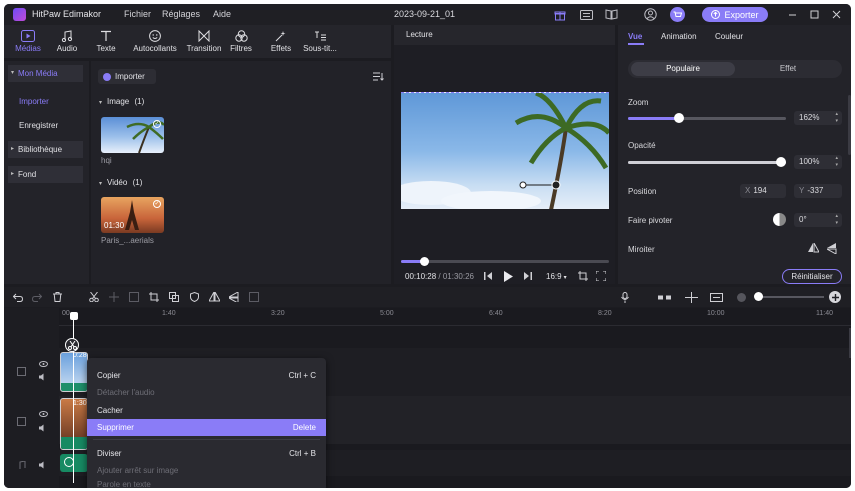 The image size is (855, 491). Describe the element at coordinates (664, 297) in the screenshot. I see `track-layout-icon` at that location.